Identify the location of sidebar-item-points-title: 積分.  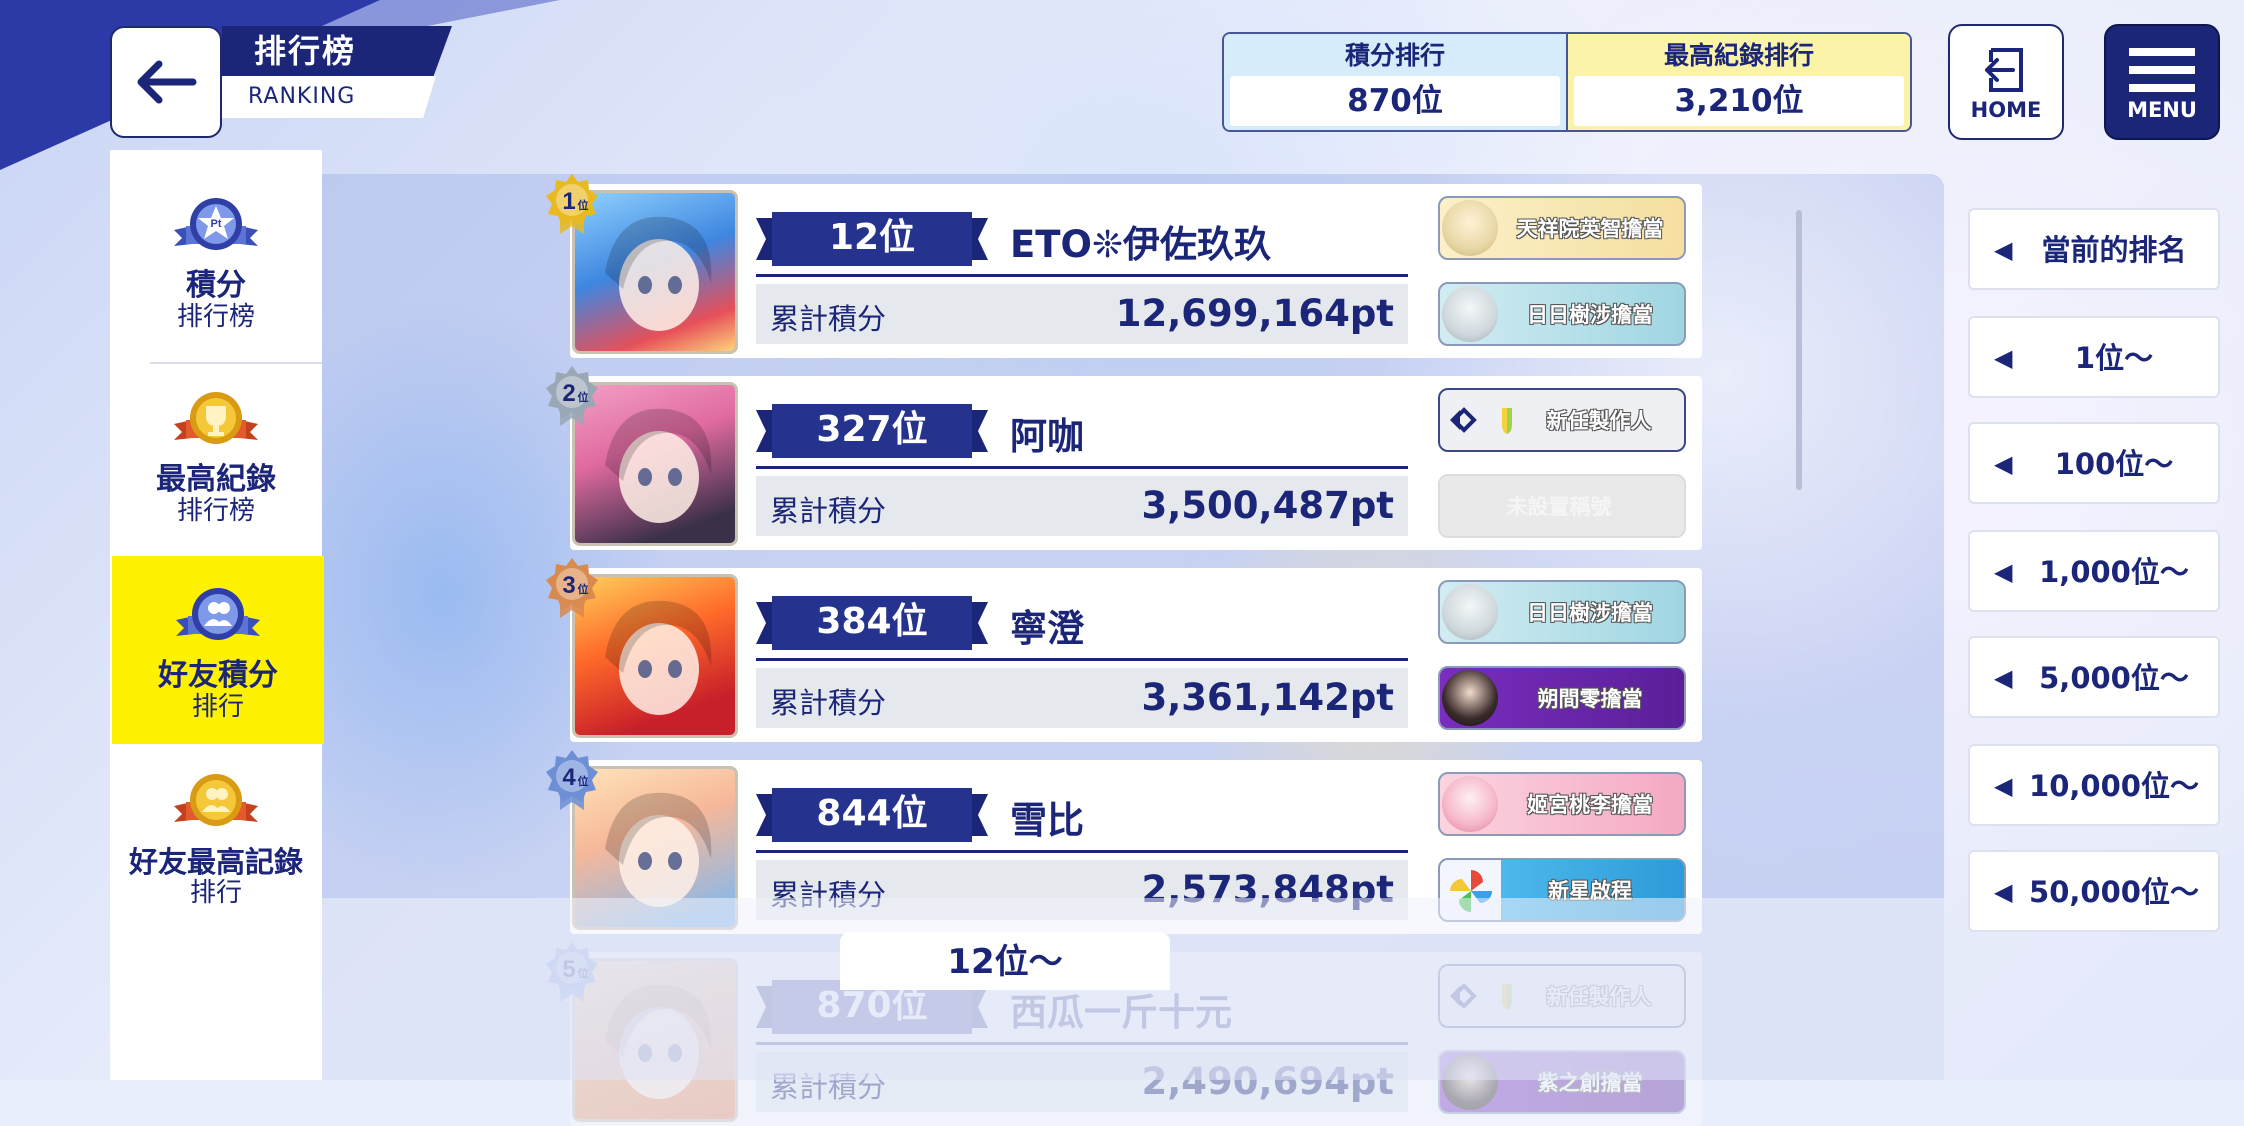
(216, 285).